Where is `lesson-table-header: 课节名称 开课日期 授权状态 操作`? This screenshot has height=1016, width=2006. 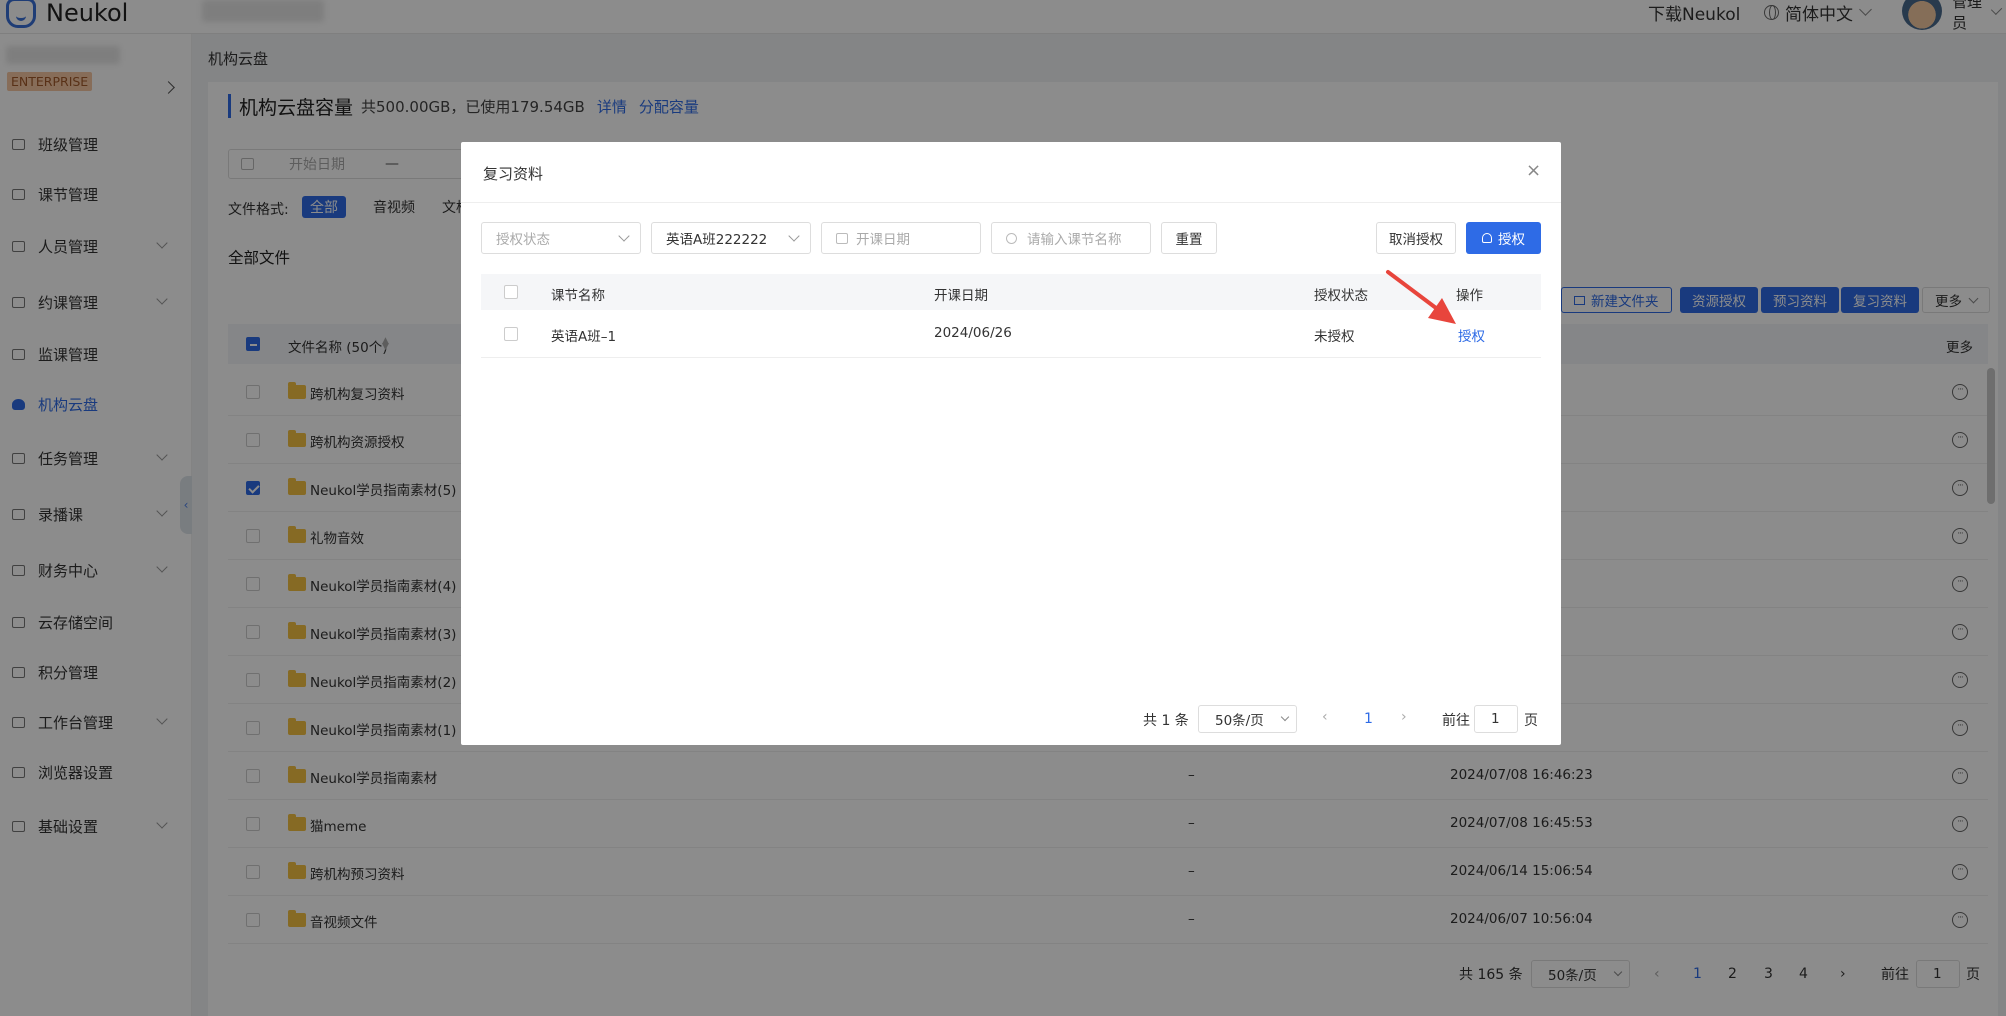 lesson-table-header: 课节名称 开课日期 授权状态 操作 is located at coordinates (1011, 292).